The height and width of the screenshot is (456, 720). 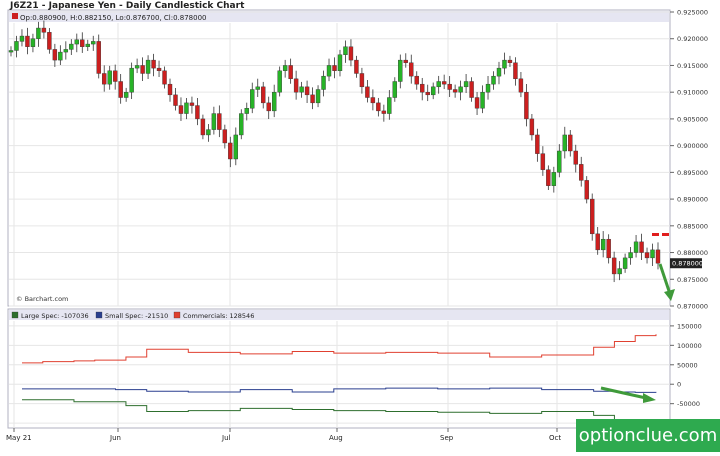 I want to click on price-tick-label: 0.920000, so click(x=692, y=39).